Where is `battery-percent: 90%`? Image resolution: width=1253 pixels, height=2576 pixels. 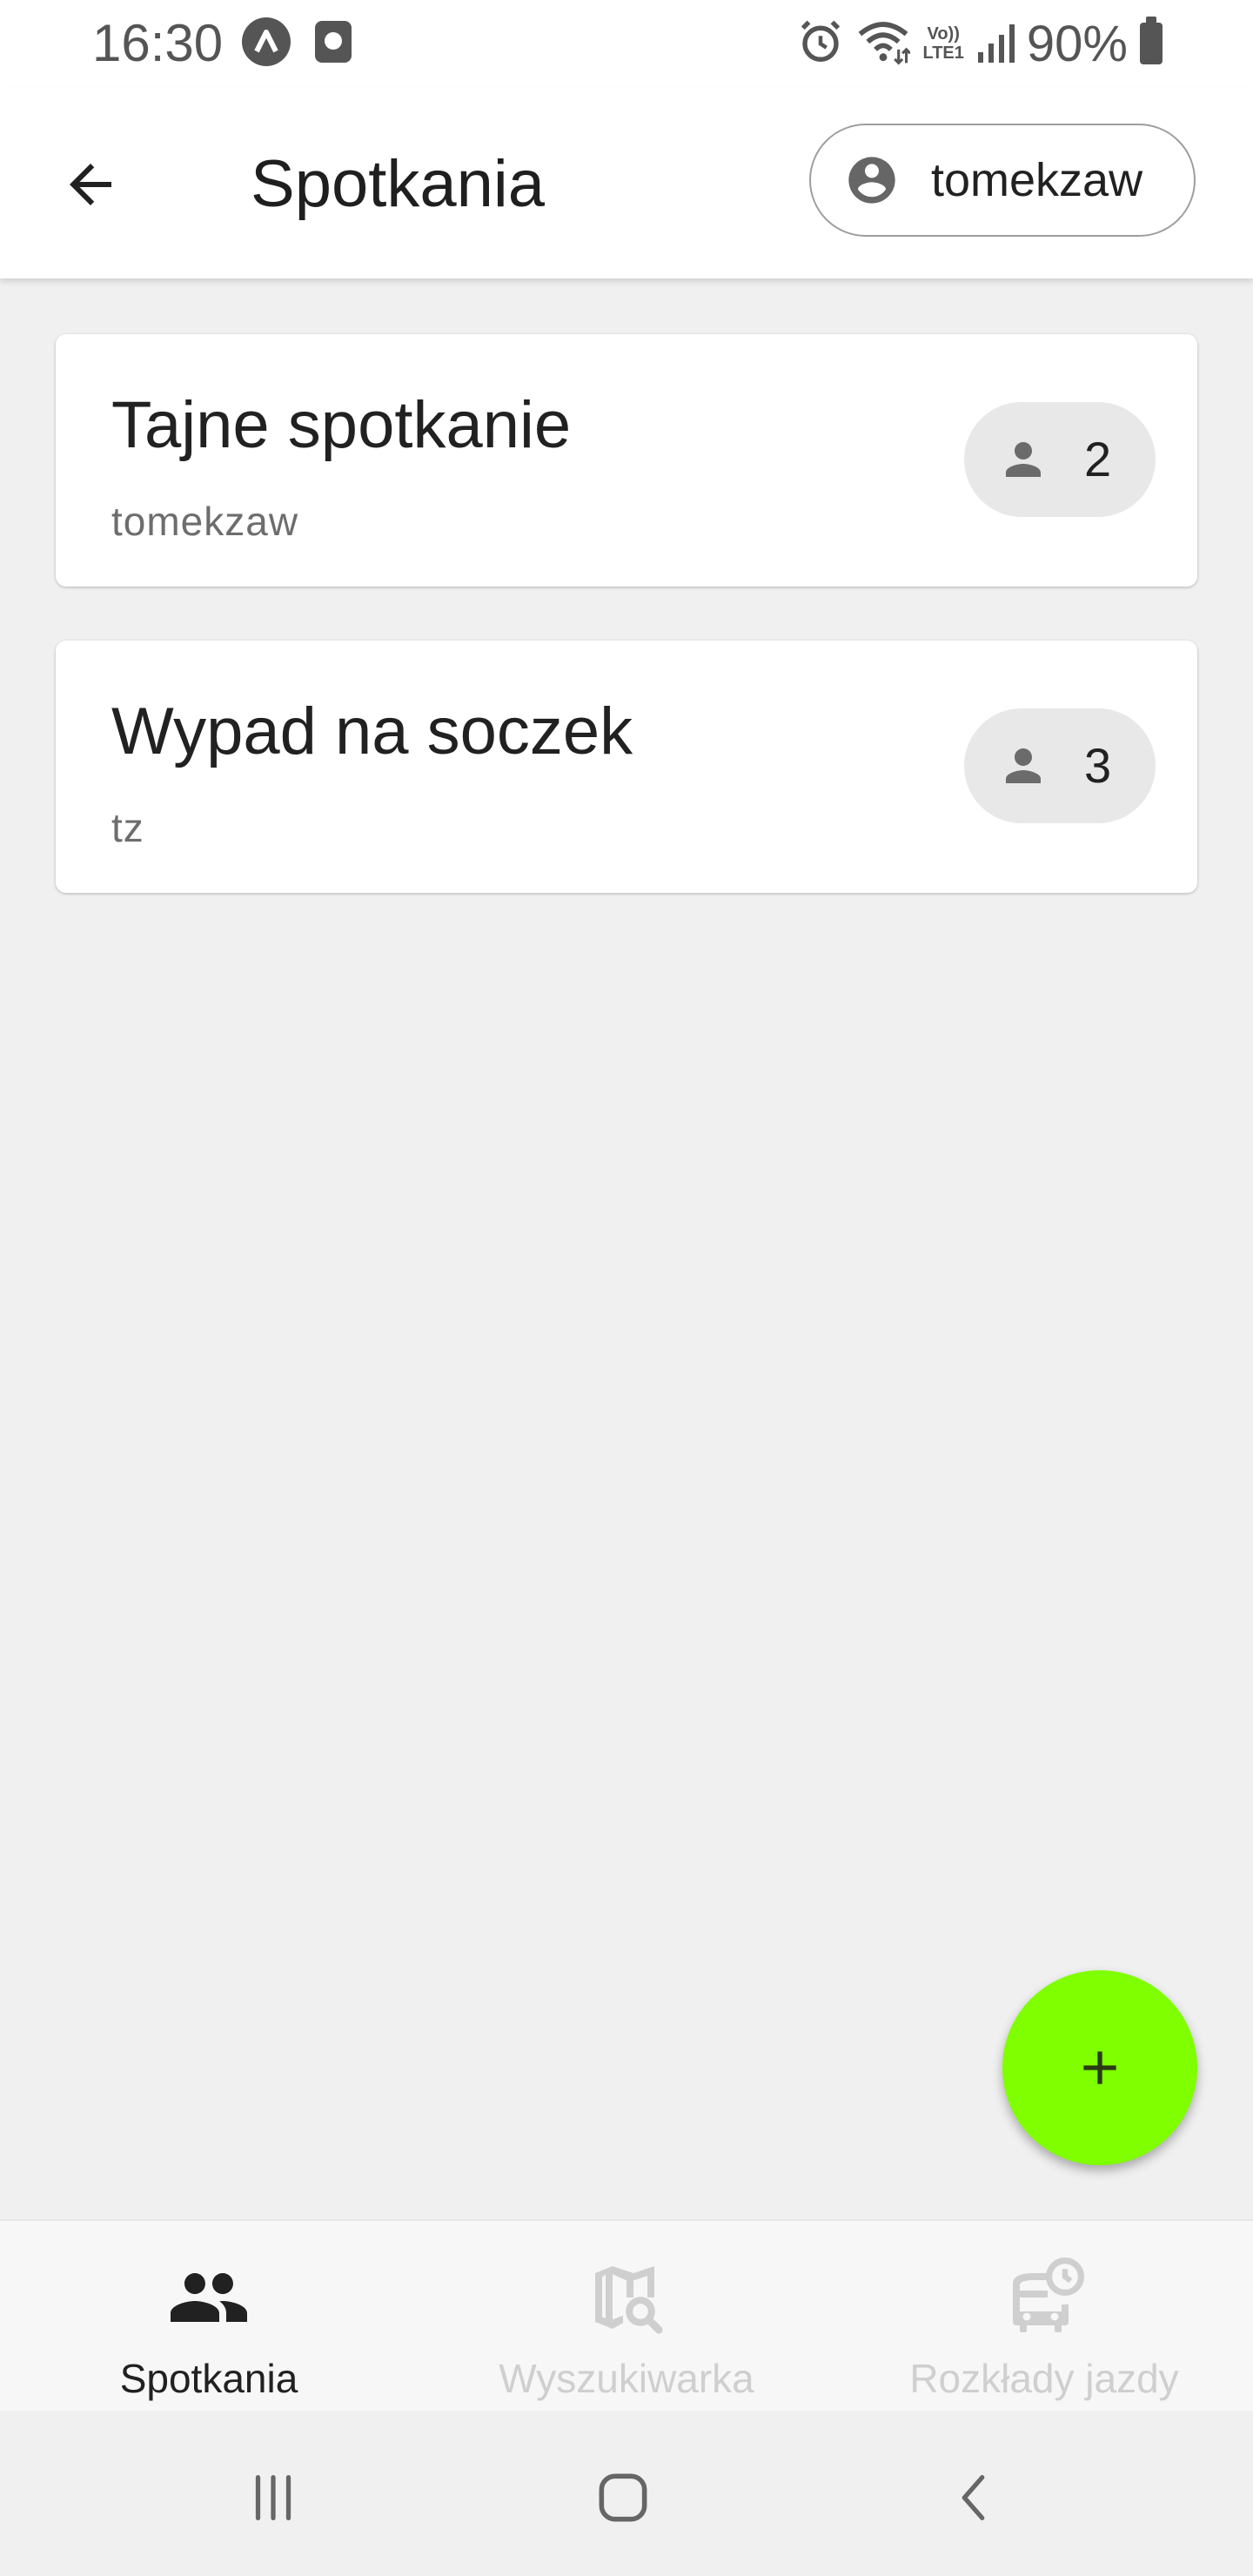 battery-percent: 90% is located at coordinates (1077, 43).